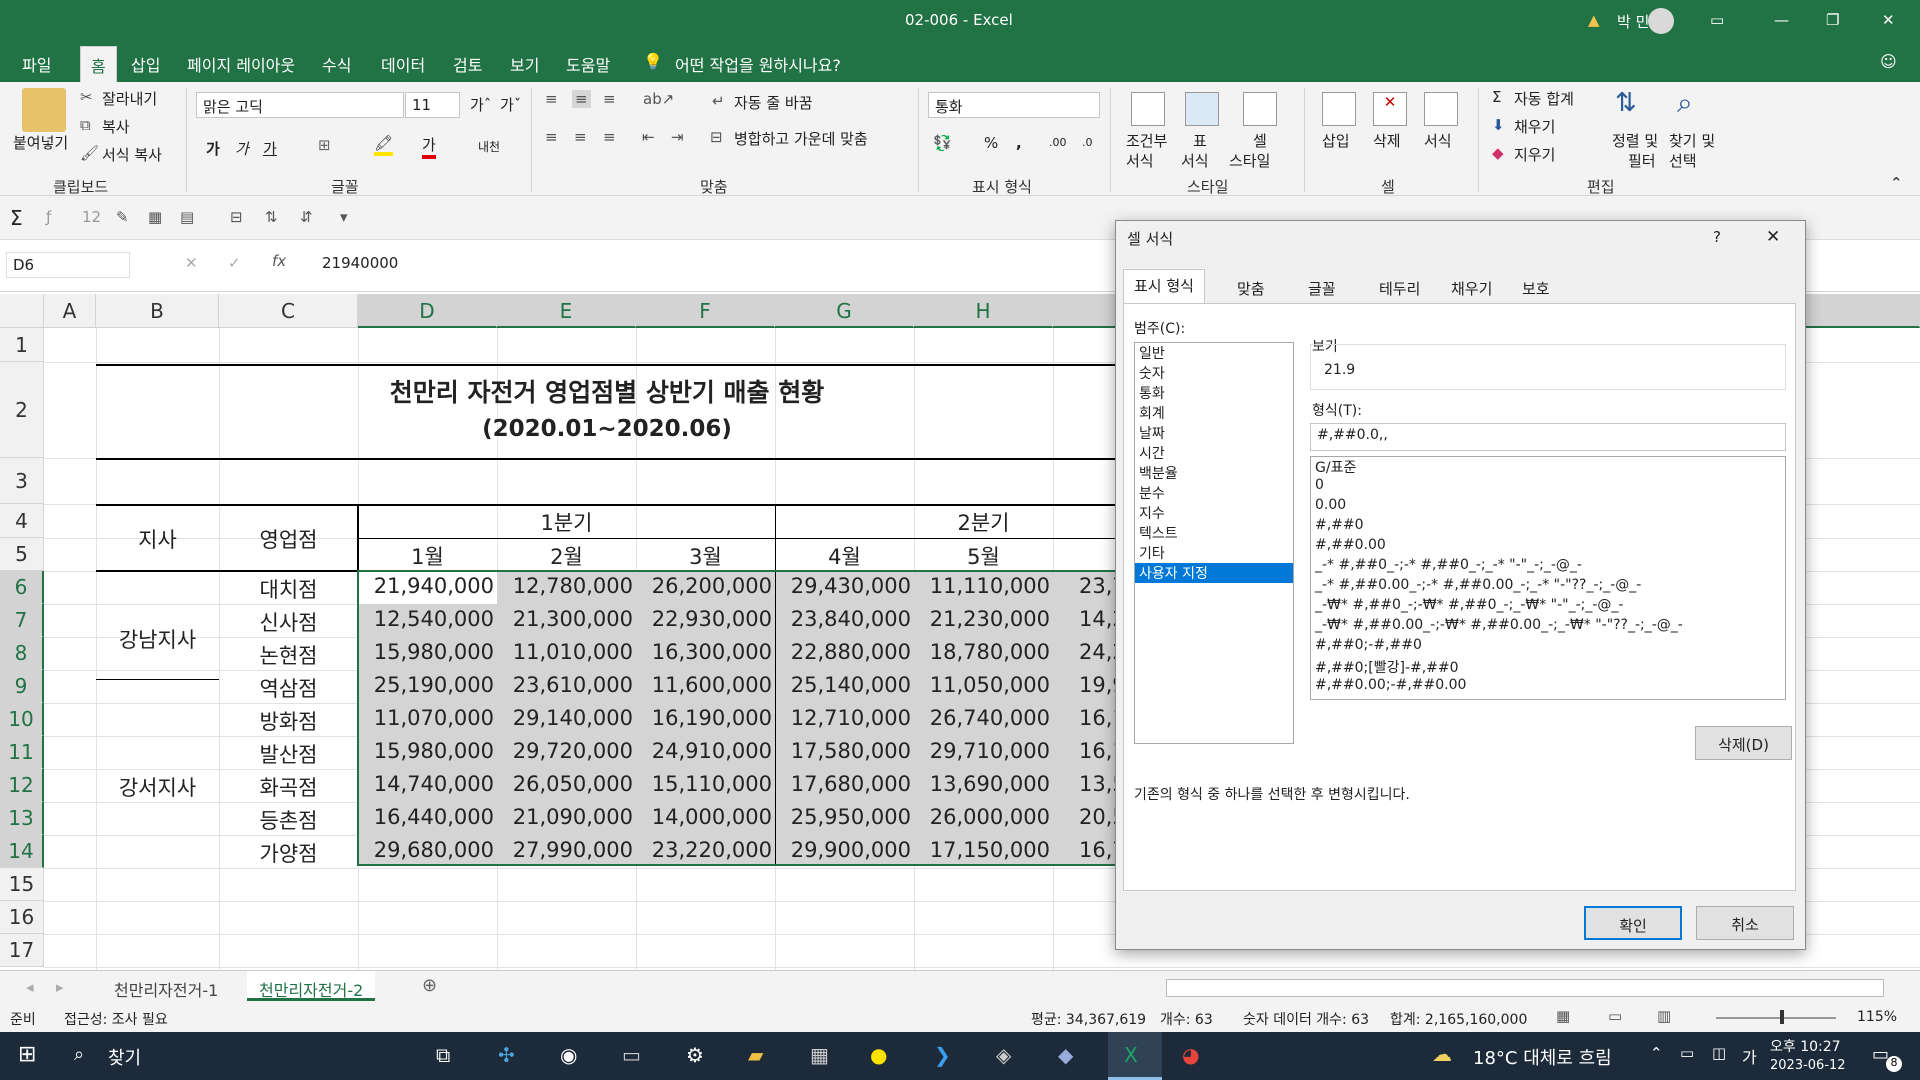 The height and width of the screenshot is (1080, 1920). Describe the element at coordinates (1548, 467) in the screenshot. I see `format-code-item: G/표준` at that location.